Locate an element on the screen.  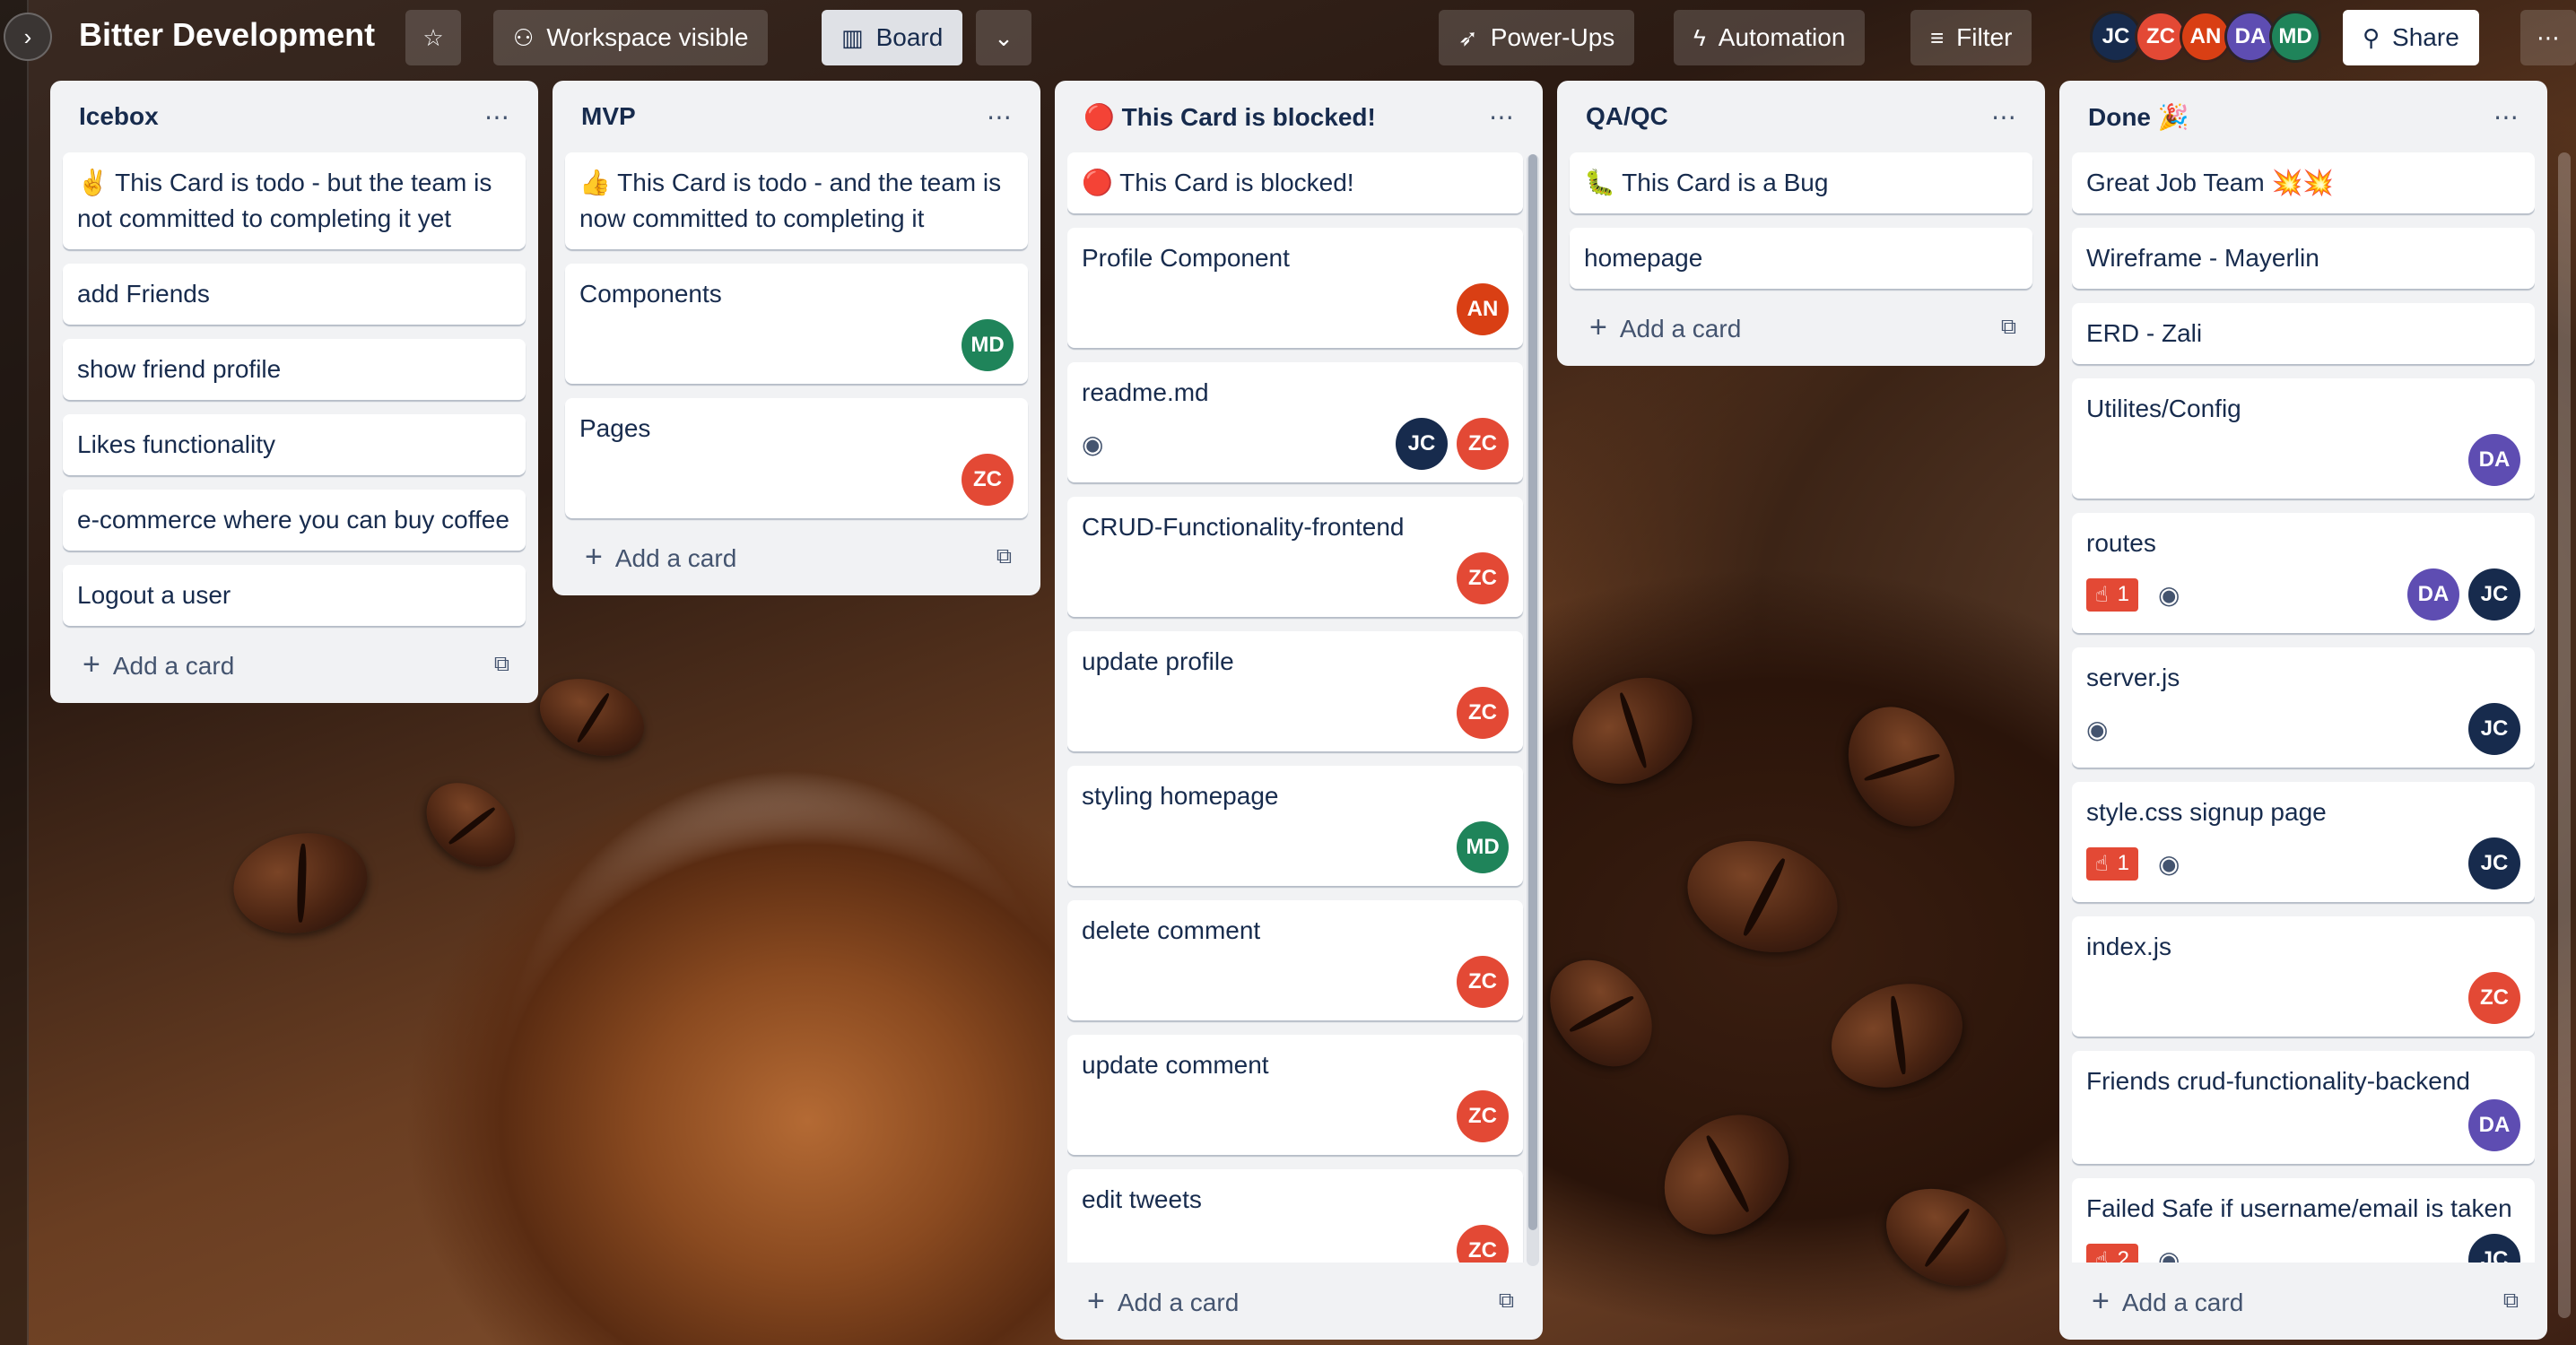
card: 🐛 This Card is a Bug is located at coordinates (1801, 182).